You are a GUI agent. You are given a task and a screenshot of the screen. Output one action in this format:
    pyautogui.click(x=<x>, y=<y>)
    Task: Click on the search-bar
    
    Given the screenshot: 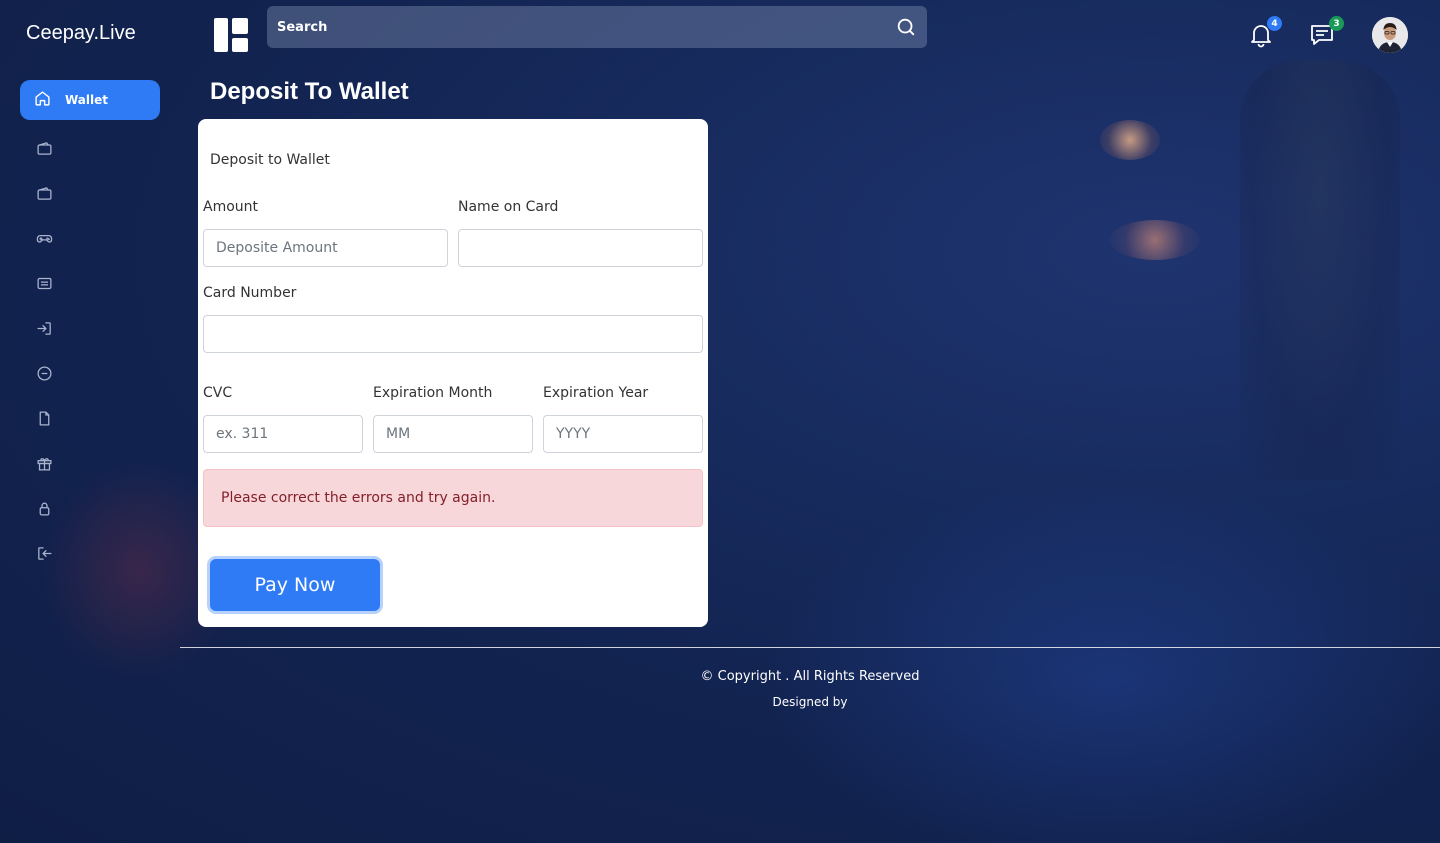 What is the action you would take?
    pyautogui.click(x=597, y=27)
    